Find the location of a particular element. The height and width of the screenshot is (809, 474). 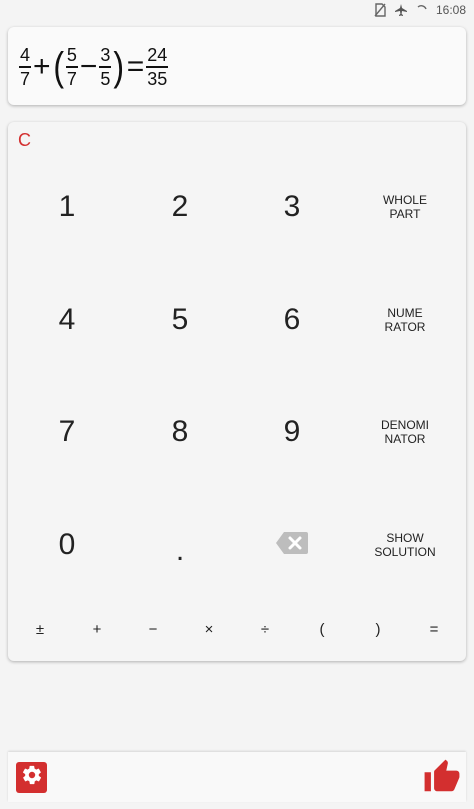

result-fraction: 24 35 is located at coordinates (157, 67).